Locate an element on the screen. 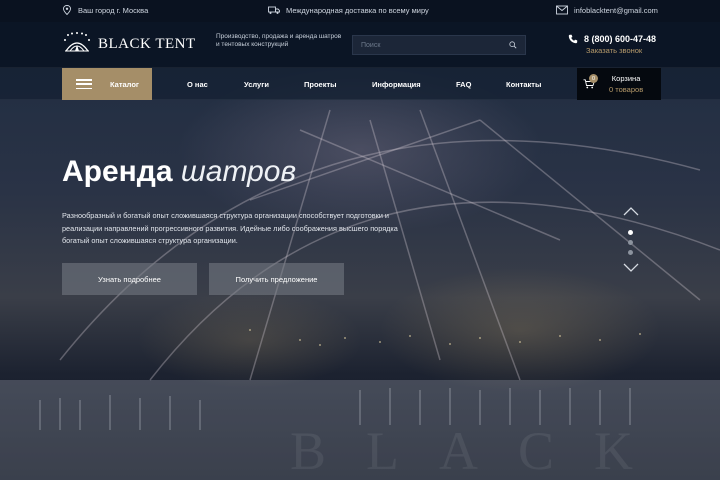 The height and width of the screenshot is (480, 720). hero-title-bold: Аренда is located at coordinates (117, 171).